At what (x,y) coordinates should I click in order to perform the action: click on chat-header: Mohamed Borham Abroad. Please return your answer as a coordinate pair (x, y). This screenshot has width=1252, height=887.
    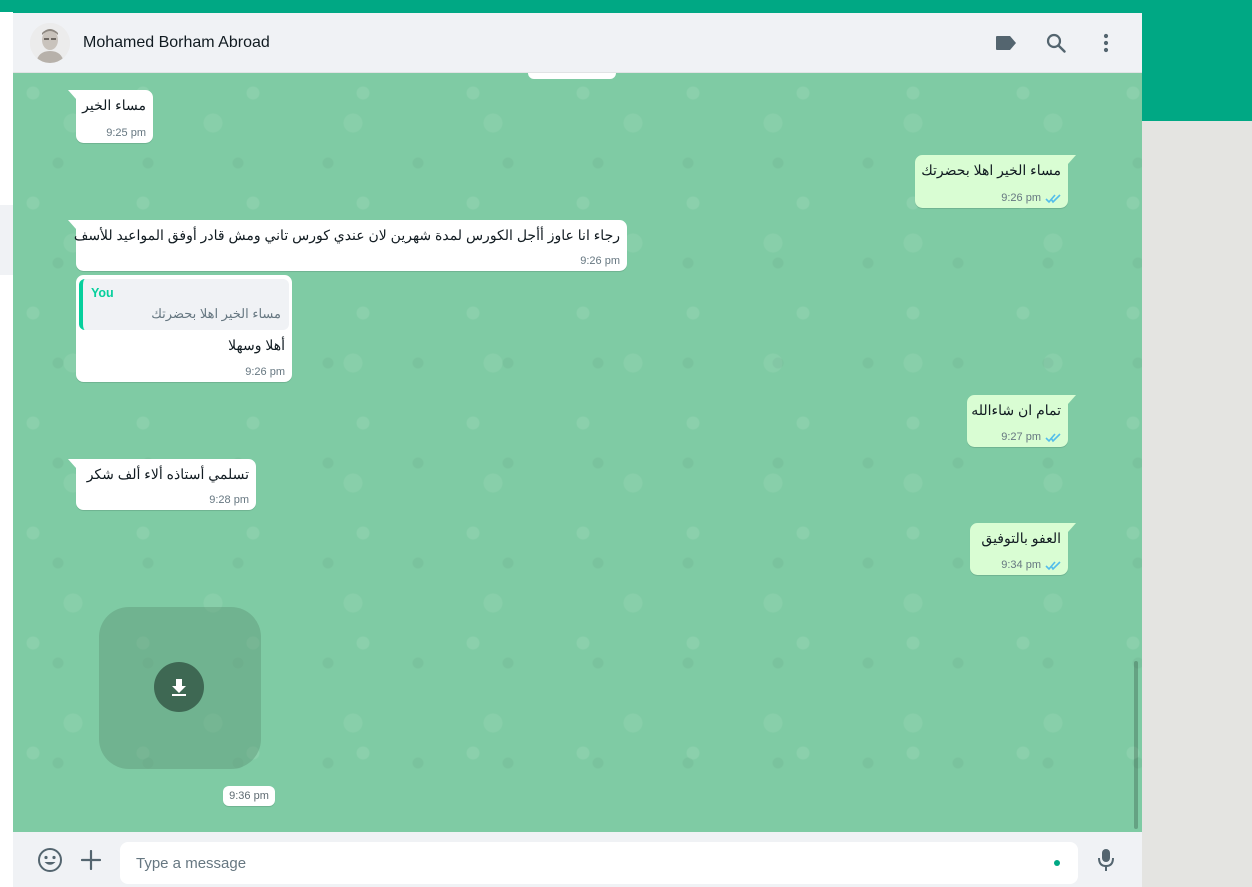
    Looking at the image, I should click on (577, 43).